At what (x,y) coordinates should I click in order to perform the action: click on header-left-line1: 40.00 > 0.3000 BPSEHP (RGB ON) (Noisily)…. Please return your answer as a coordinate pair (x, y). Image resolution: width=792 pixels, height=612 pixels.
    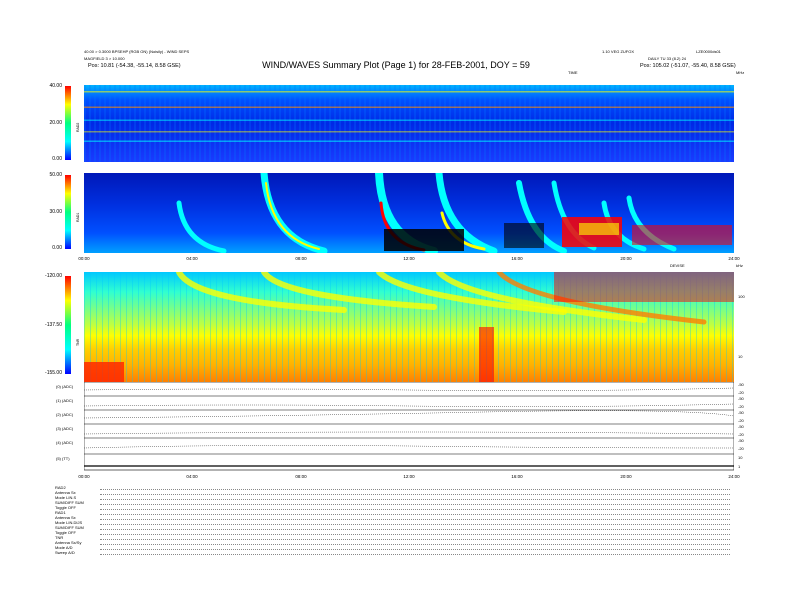
    Looking at the image, I should click on (137, 51).